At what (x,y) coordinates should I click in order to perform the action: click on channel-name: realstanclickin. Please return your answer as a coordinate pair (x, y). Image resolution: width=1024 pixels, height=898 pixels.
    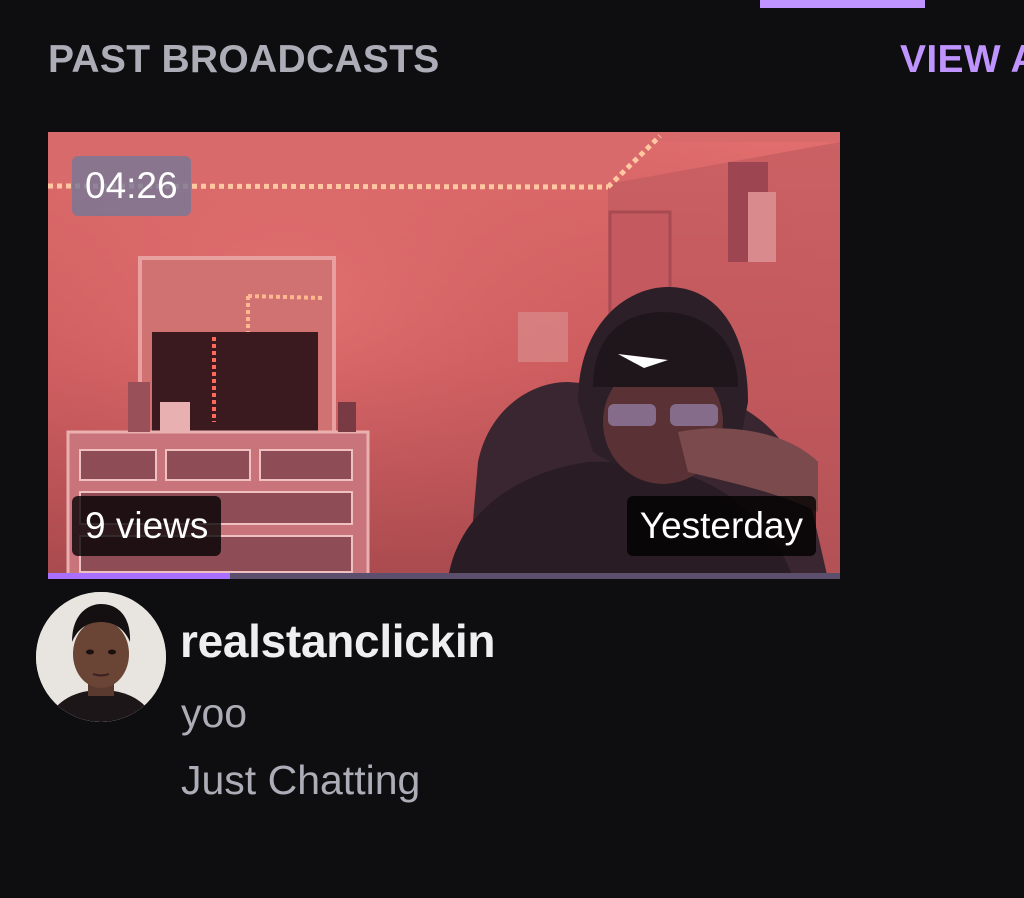
    Looking at the image, I should click on (337, 641).